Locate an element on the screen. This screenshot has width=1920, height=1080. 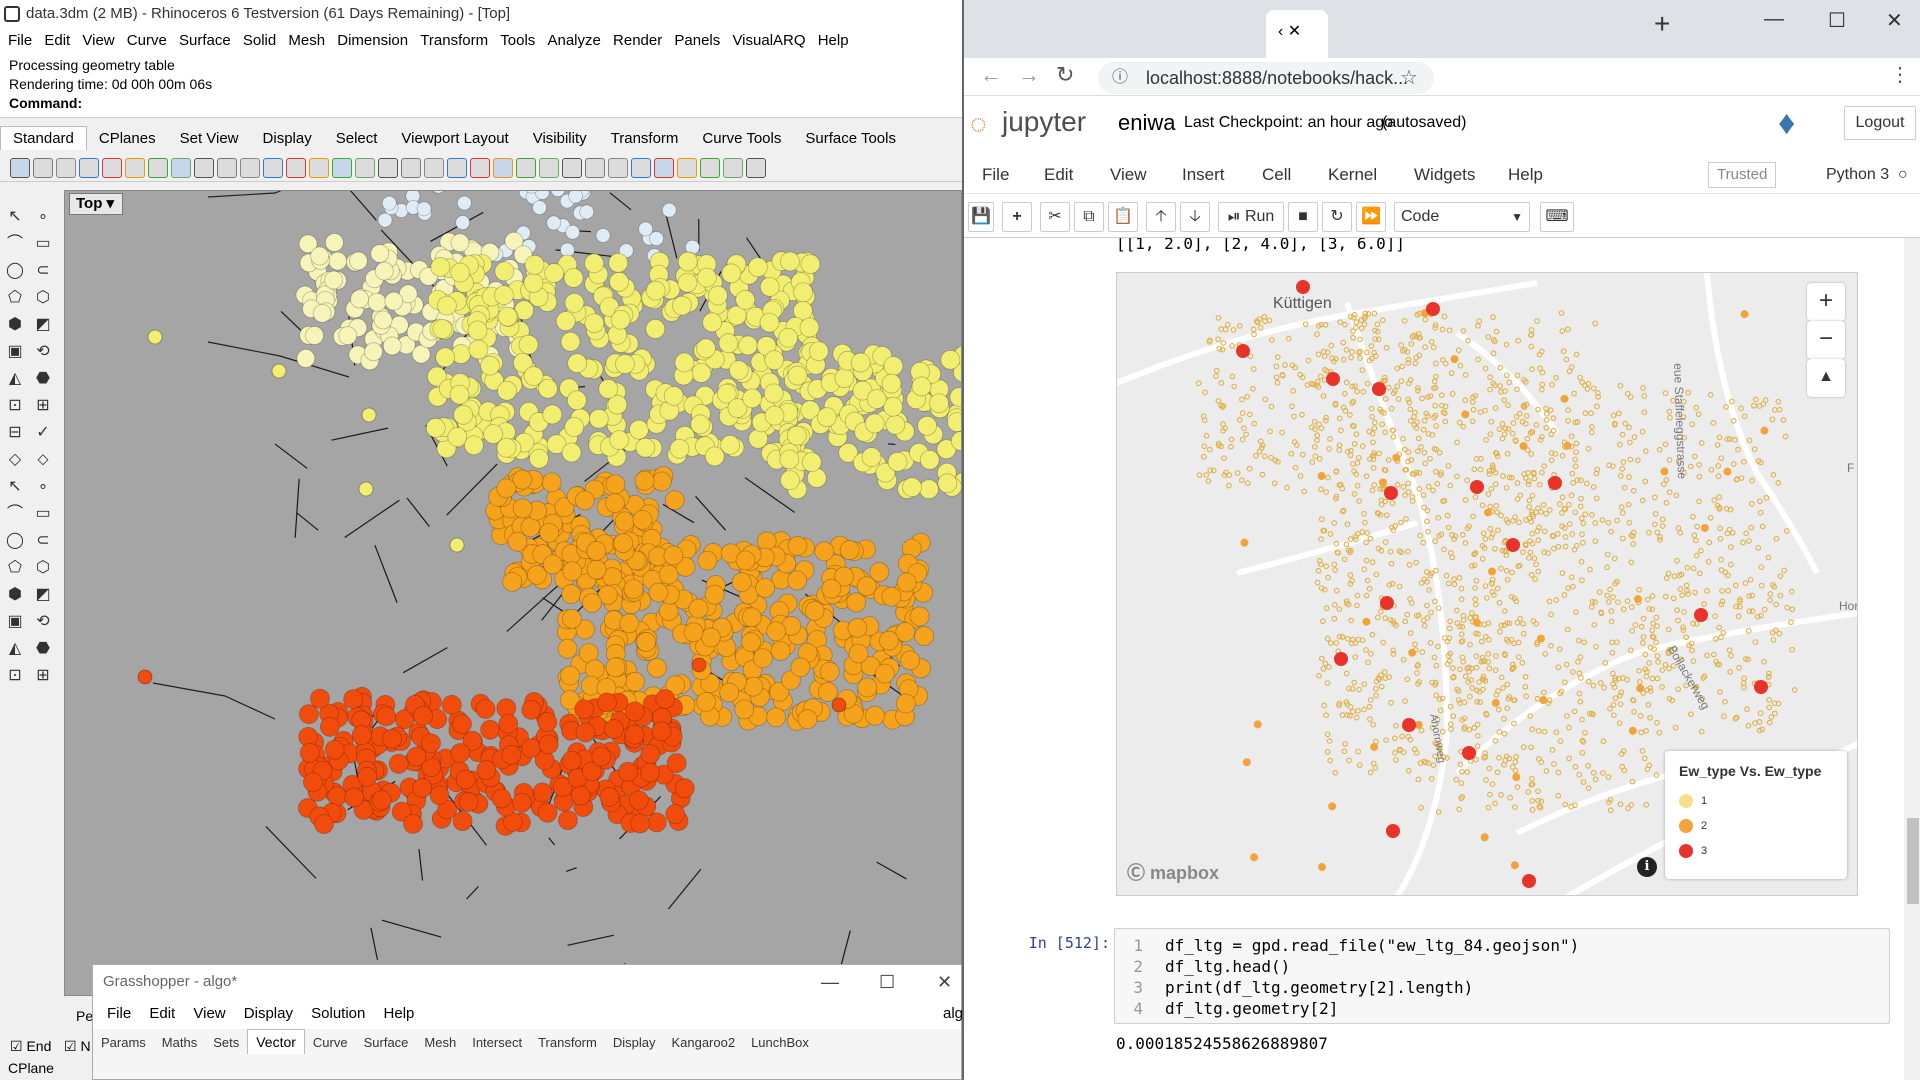
compass-button: ▲ is located at coordinates (1826, 378).